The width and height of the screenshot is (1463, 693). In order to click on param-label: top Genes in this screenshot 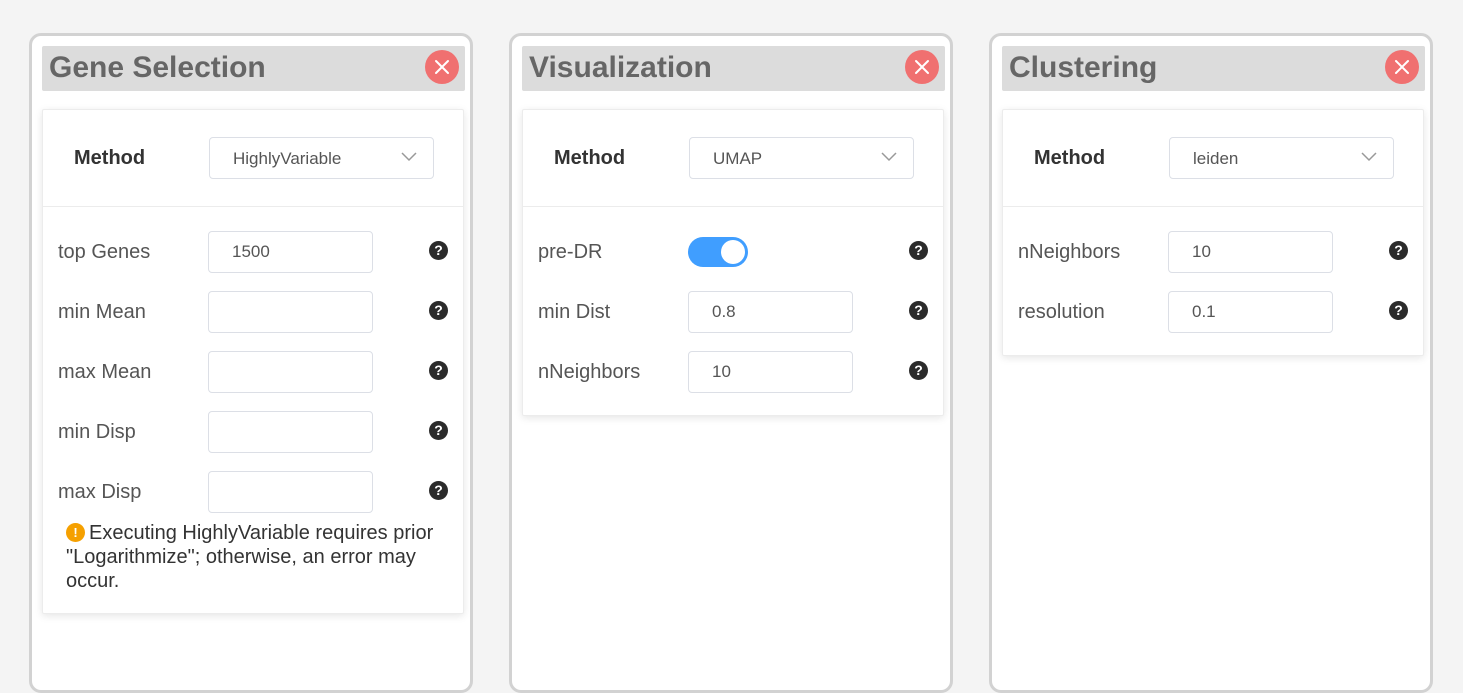, I will do `click(104, 252)`.